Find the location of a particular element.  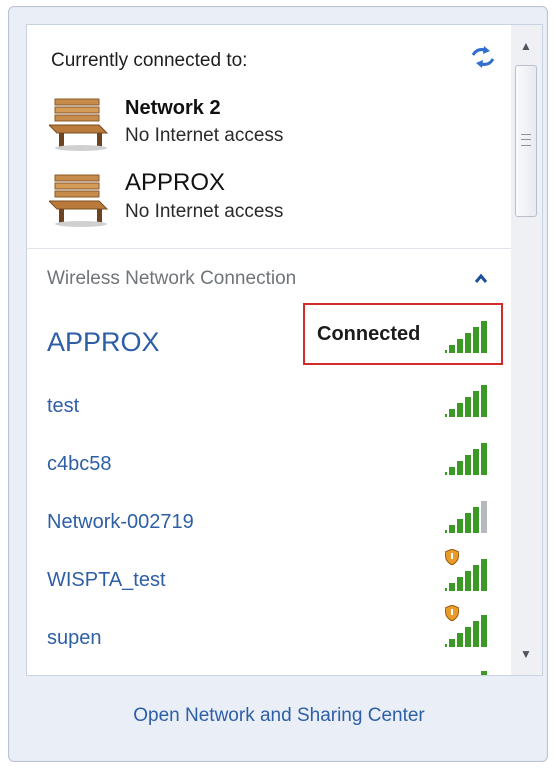

network-name: APPROX is located at coordinates (175, 182).